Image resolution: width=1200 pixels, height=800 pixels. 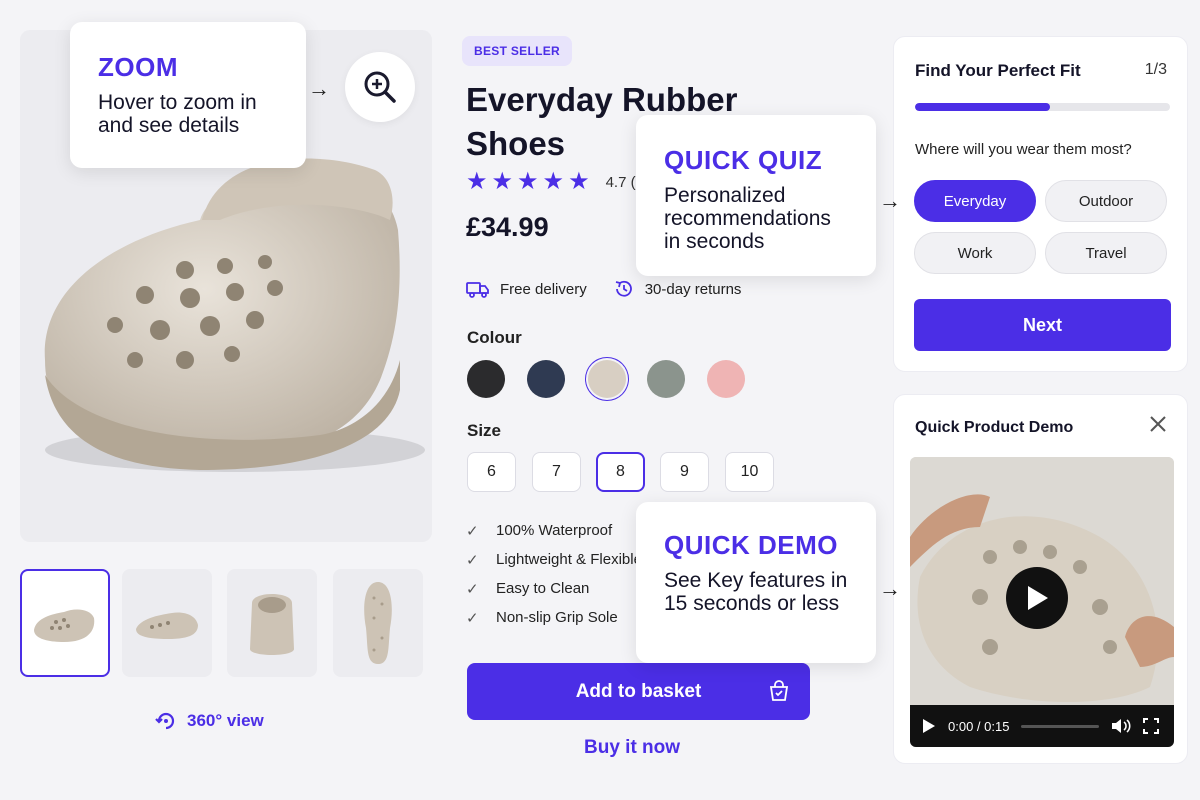 I want to click on free-delivery-perk: Free delivery, so click(x=526, y=289).